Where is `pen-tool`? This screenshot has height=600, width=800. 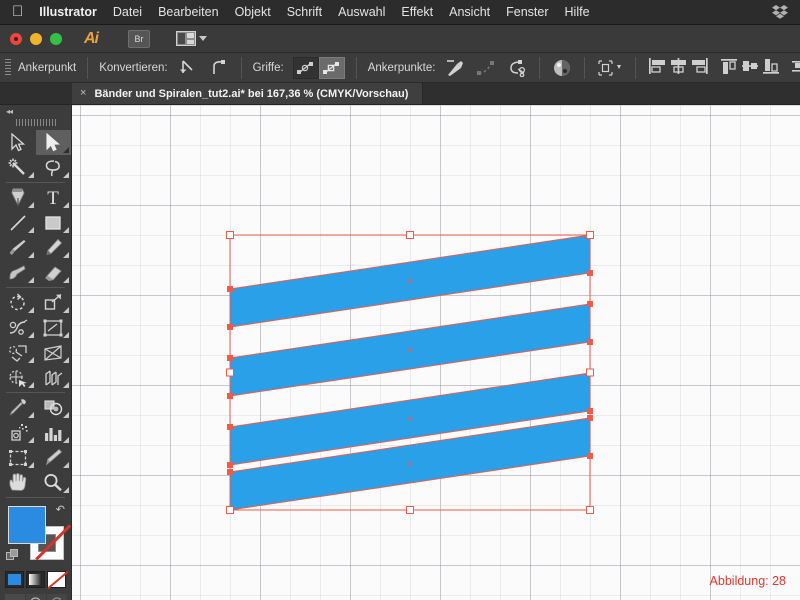
pen-tool is located at coordinates (18, 197).